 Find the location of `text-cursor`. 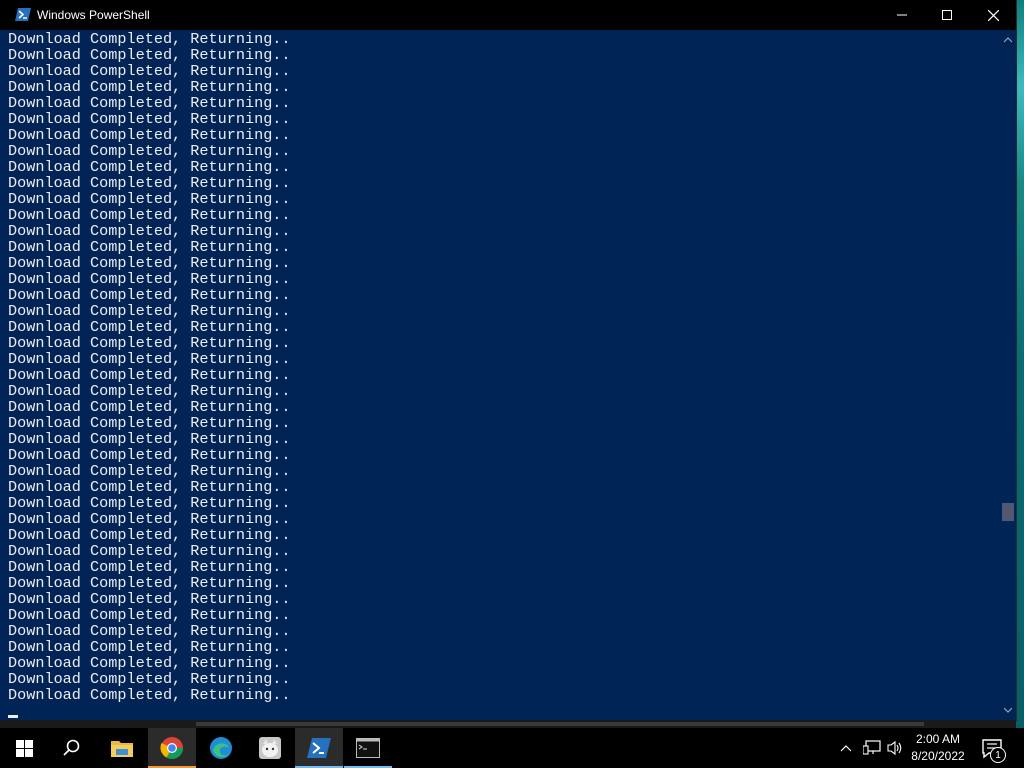

text-cursor is located at coordinates (13, 716).